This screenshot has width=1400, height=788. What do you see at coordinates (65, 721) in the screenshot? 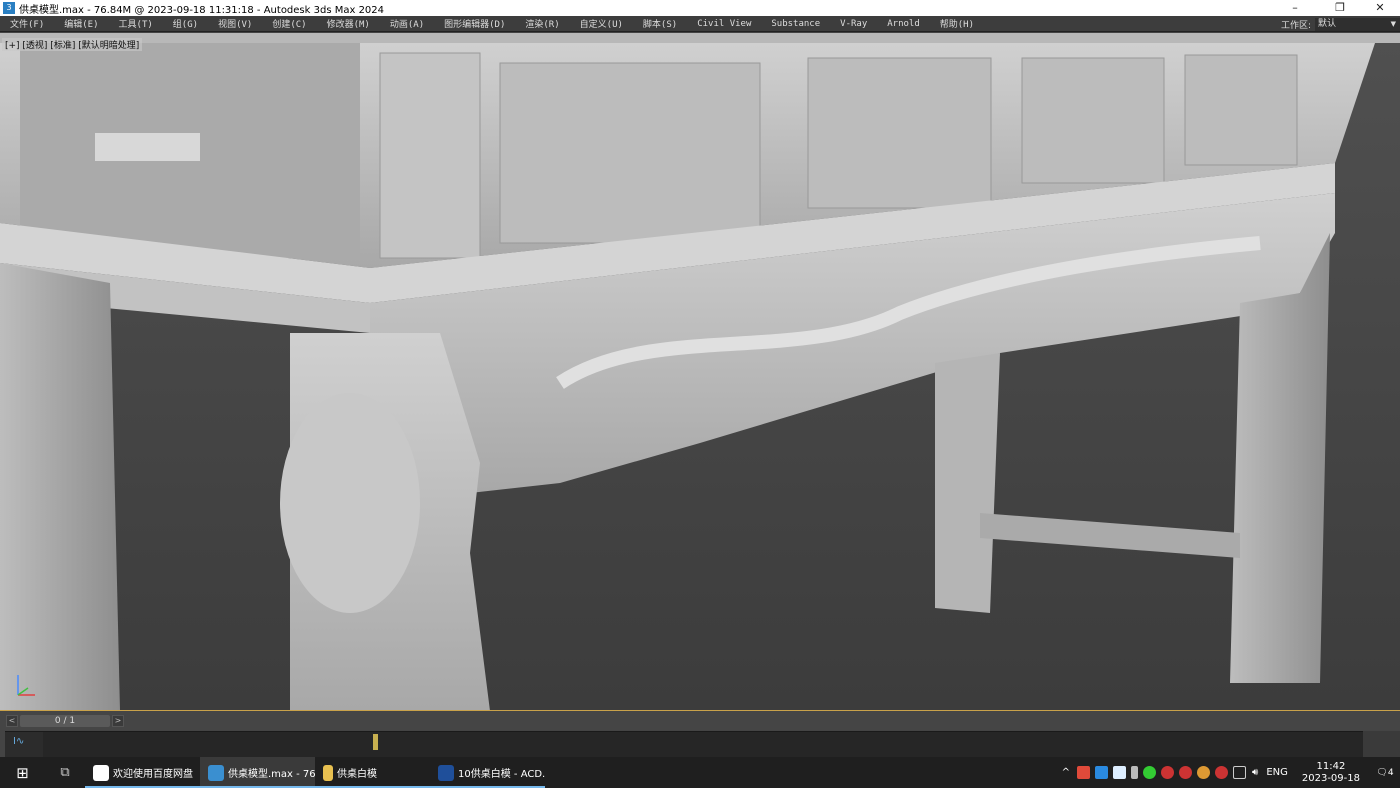
I see `time-slider: 0 / 1` at bounding box center [65, 721].